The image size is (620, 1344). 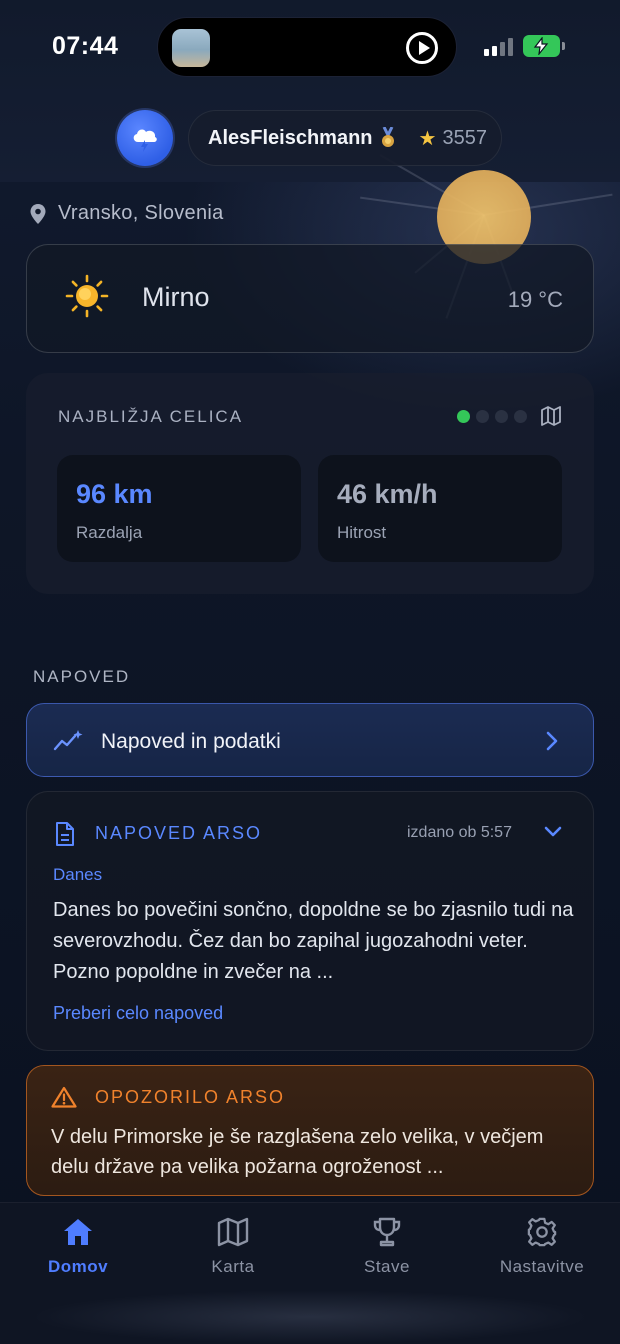 What do you see at coordinates (362, 532) in the screenshot?
I see `speed-label: Hitrost` at bounding box center [362, 532].